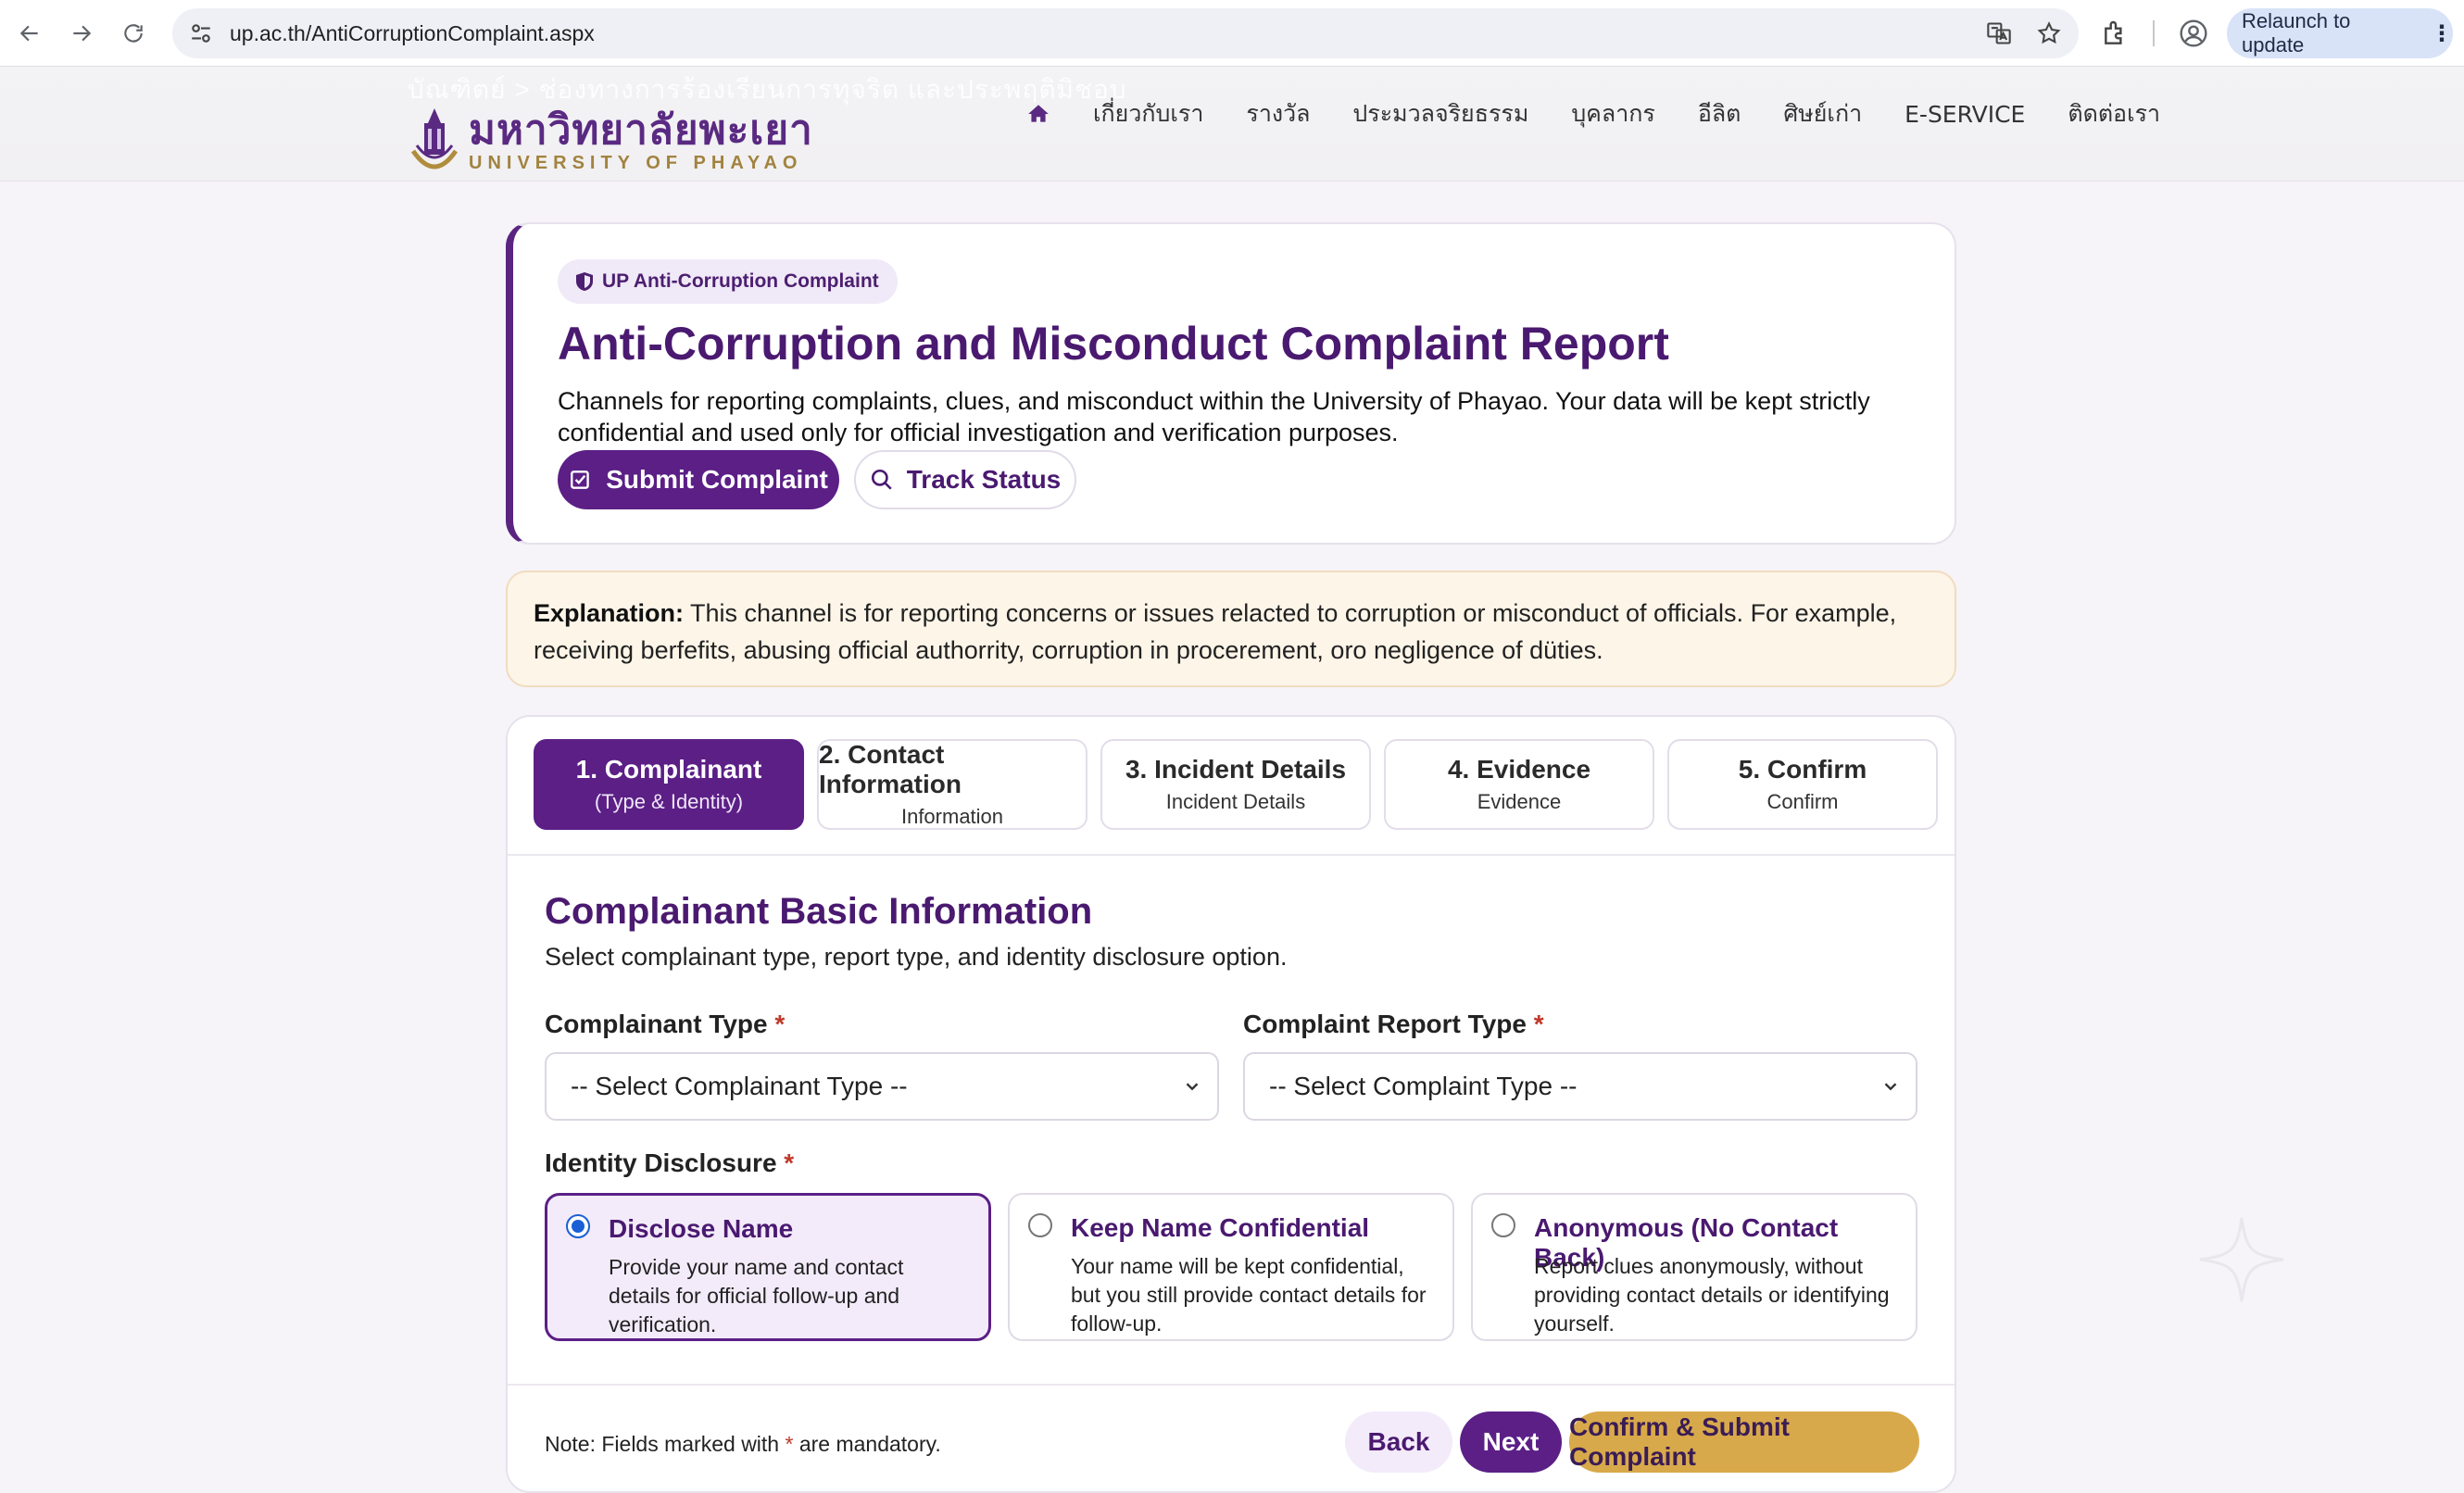 The width and height of the screenshot is (2464, 1493). I want to click on reload-icon, so click(133, 33).